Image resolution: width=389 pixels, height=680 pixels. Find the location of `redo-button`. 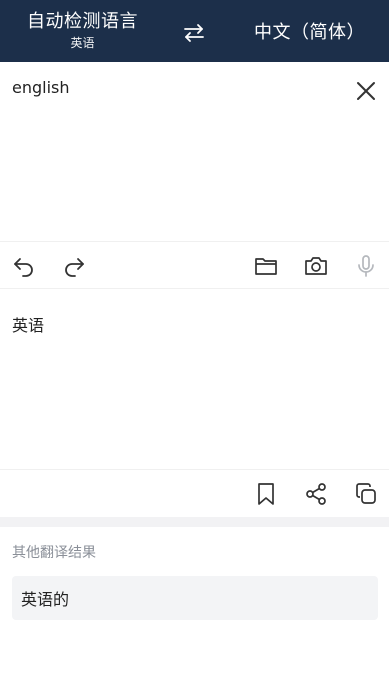

redo-button is located at coordinates (74, 266).